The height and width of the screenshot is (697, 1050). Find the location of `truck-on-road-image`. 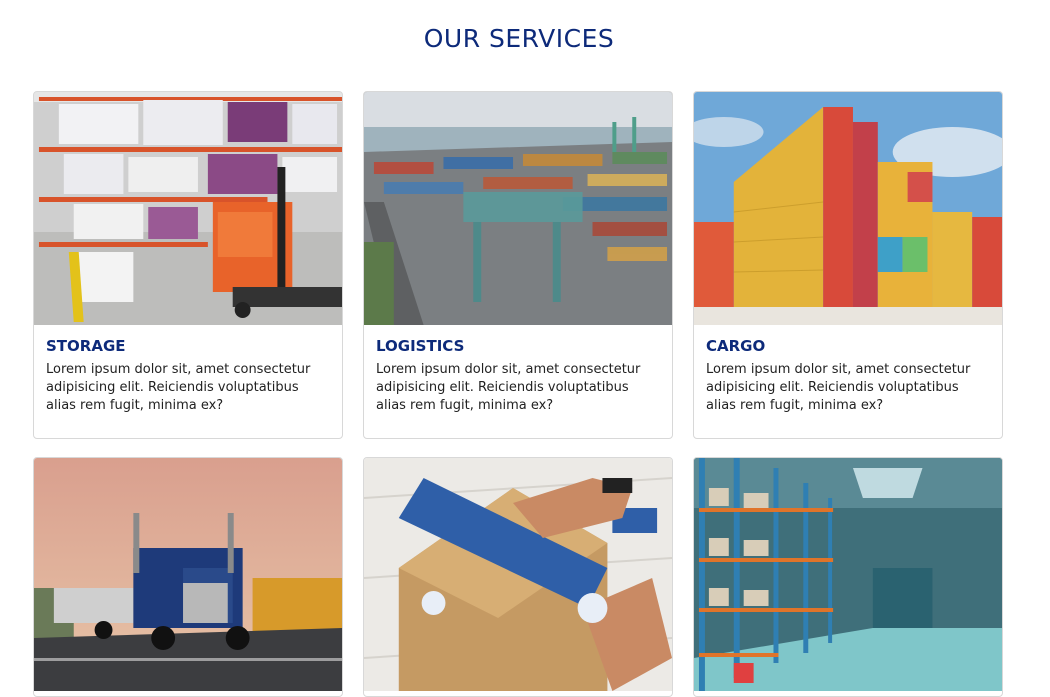

truck-on-road-image is located at coordinates (188, 574).